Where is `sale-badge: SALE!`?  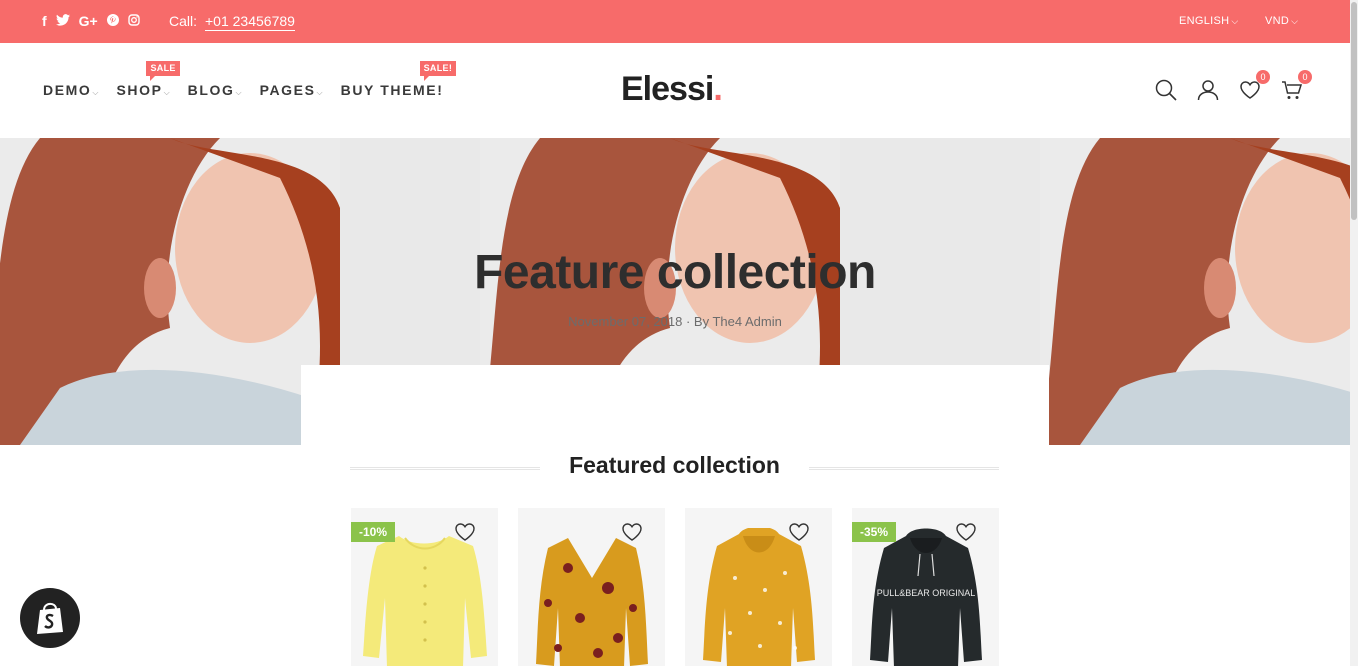
sale-badge: SALE! is located at coordinates (438, 71).